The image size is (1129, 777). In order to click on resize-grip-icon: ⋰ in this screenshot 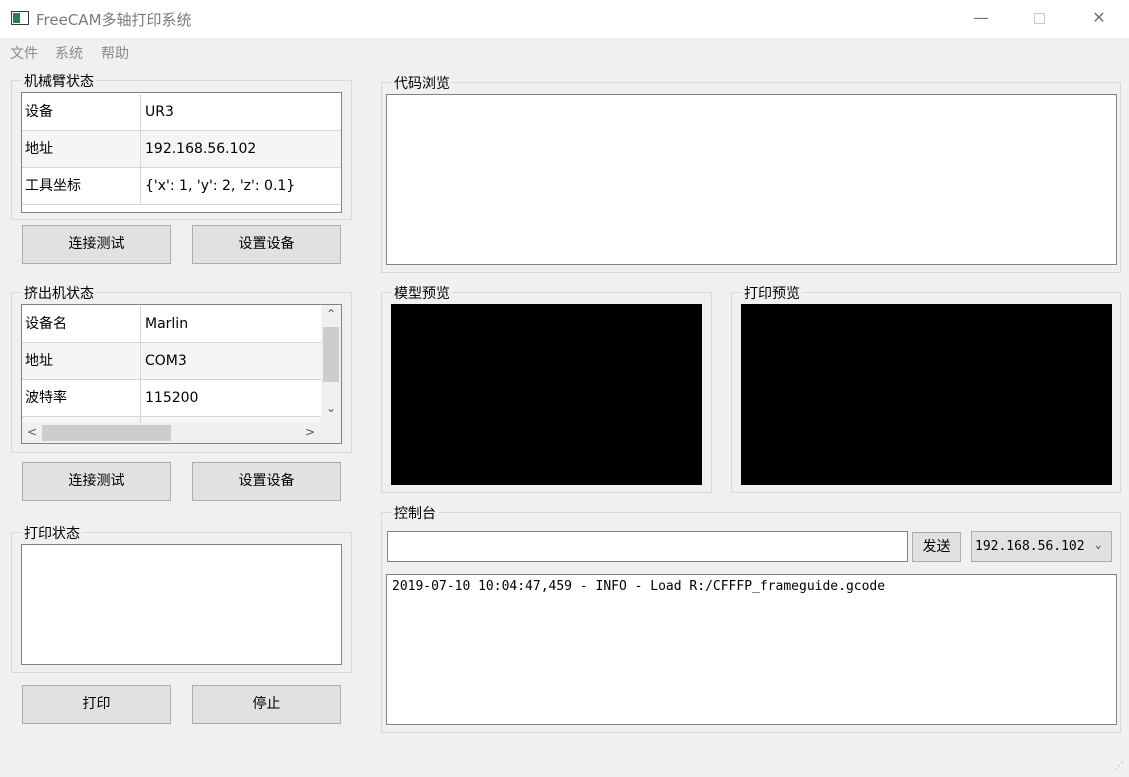, I will do `click(1120, 768)`.